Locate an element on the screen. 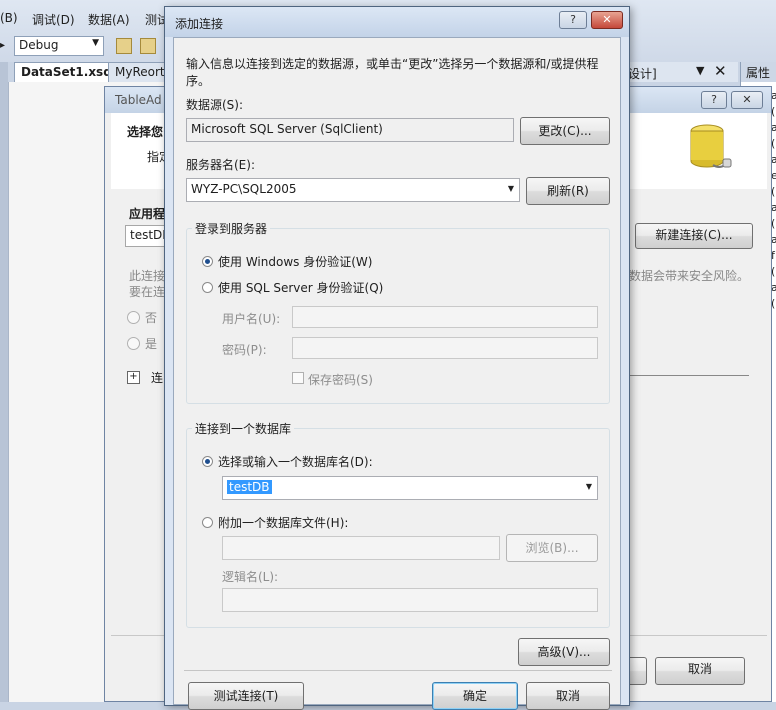 The image size is (776, 710). wizard-cancel-label: 取消 is located at coordinates (699, 669).